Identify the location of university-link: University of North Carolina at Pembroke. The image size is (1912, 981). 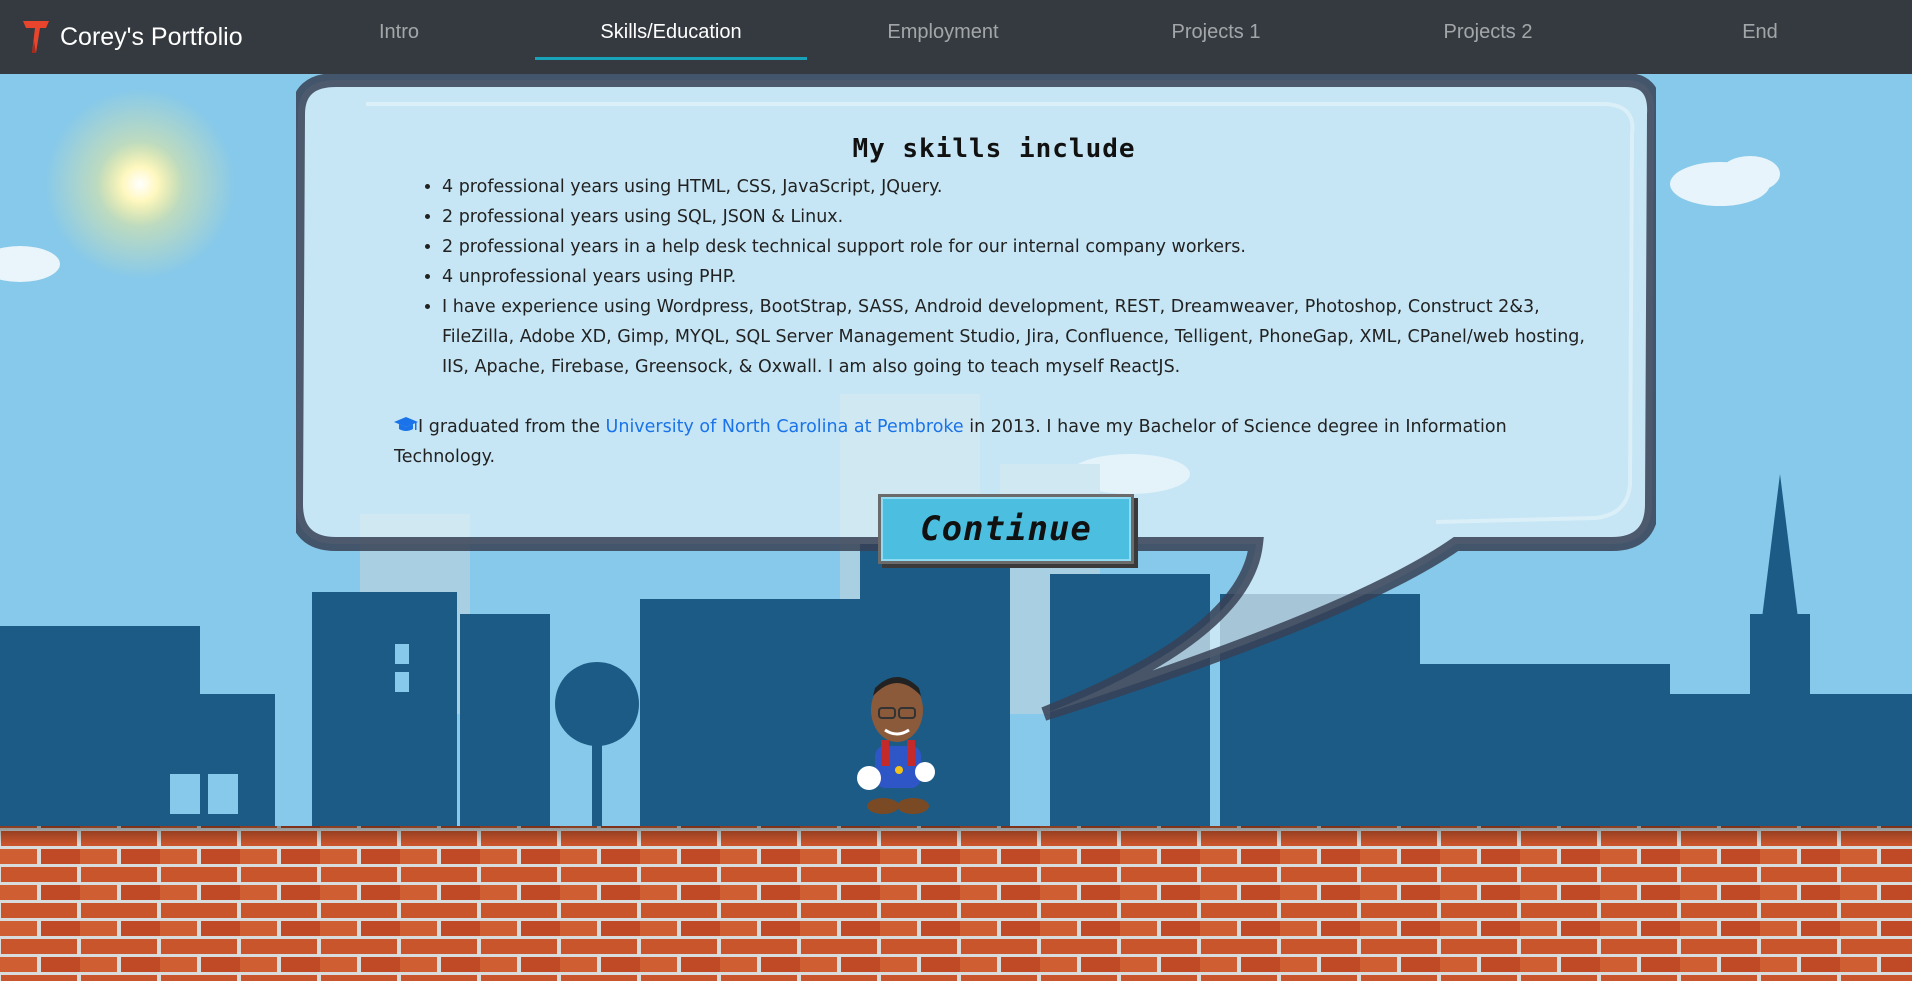
(785, 427).